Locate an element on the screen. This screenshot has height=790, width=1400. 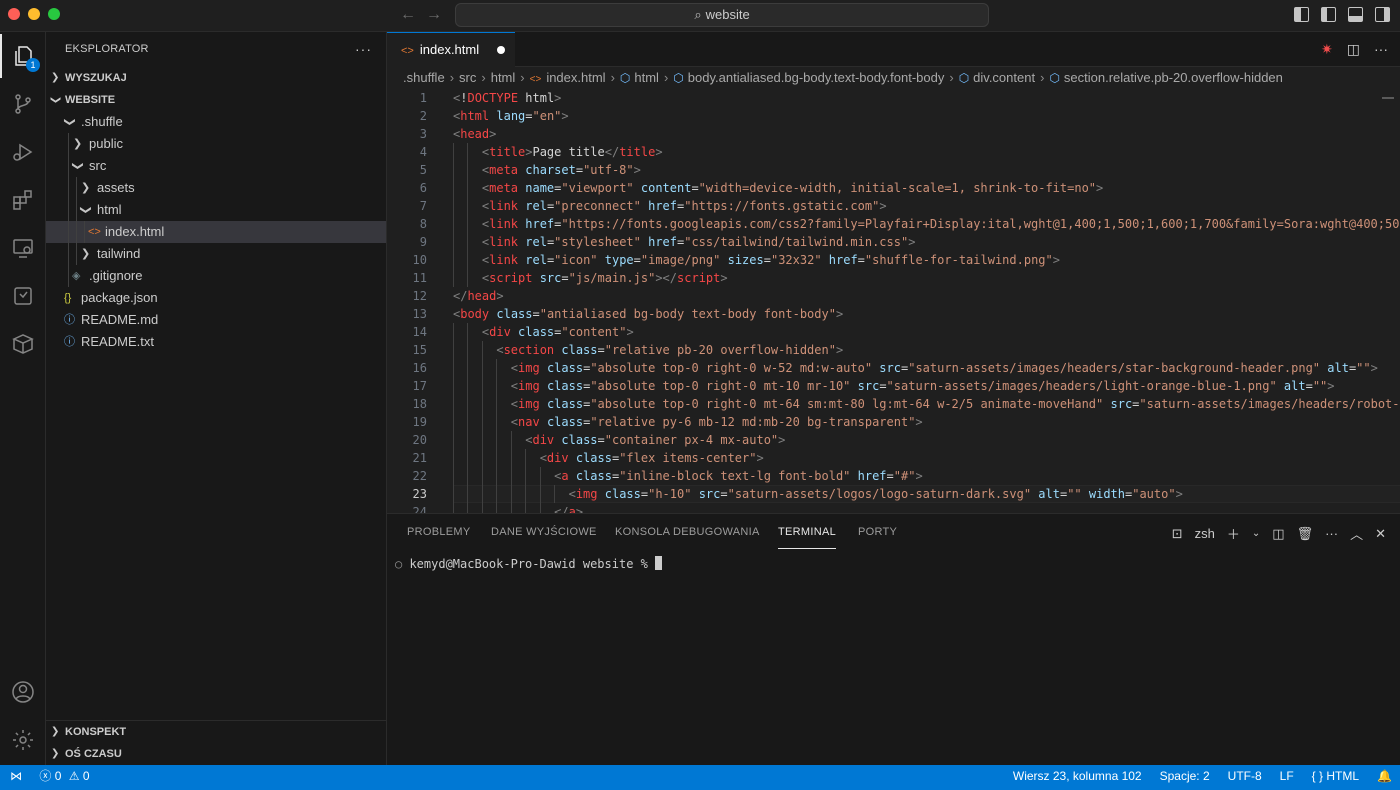
scrollbar-indicator is located at coordinates (1388, 98).